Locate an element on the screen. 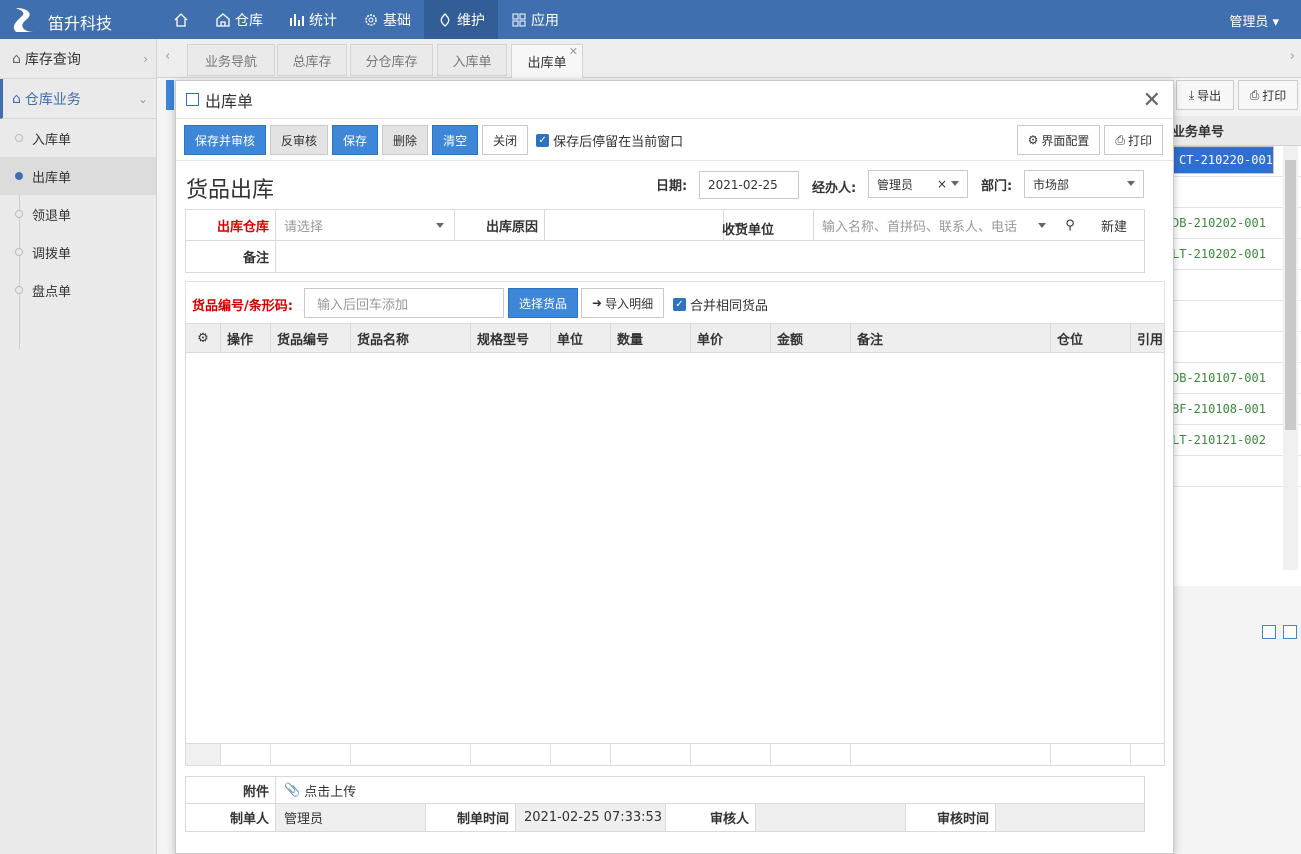  ui-config-button: ⚙ 界面配置 is located at coordinates (1058, 140).